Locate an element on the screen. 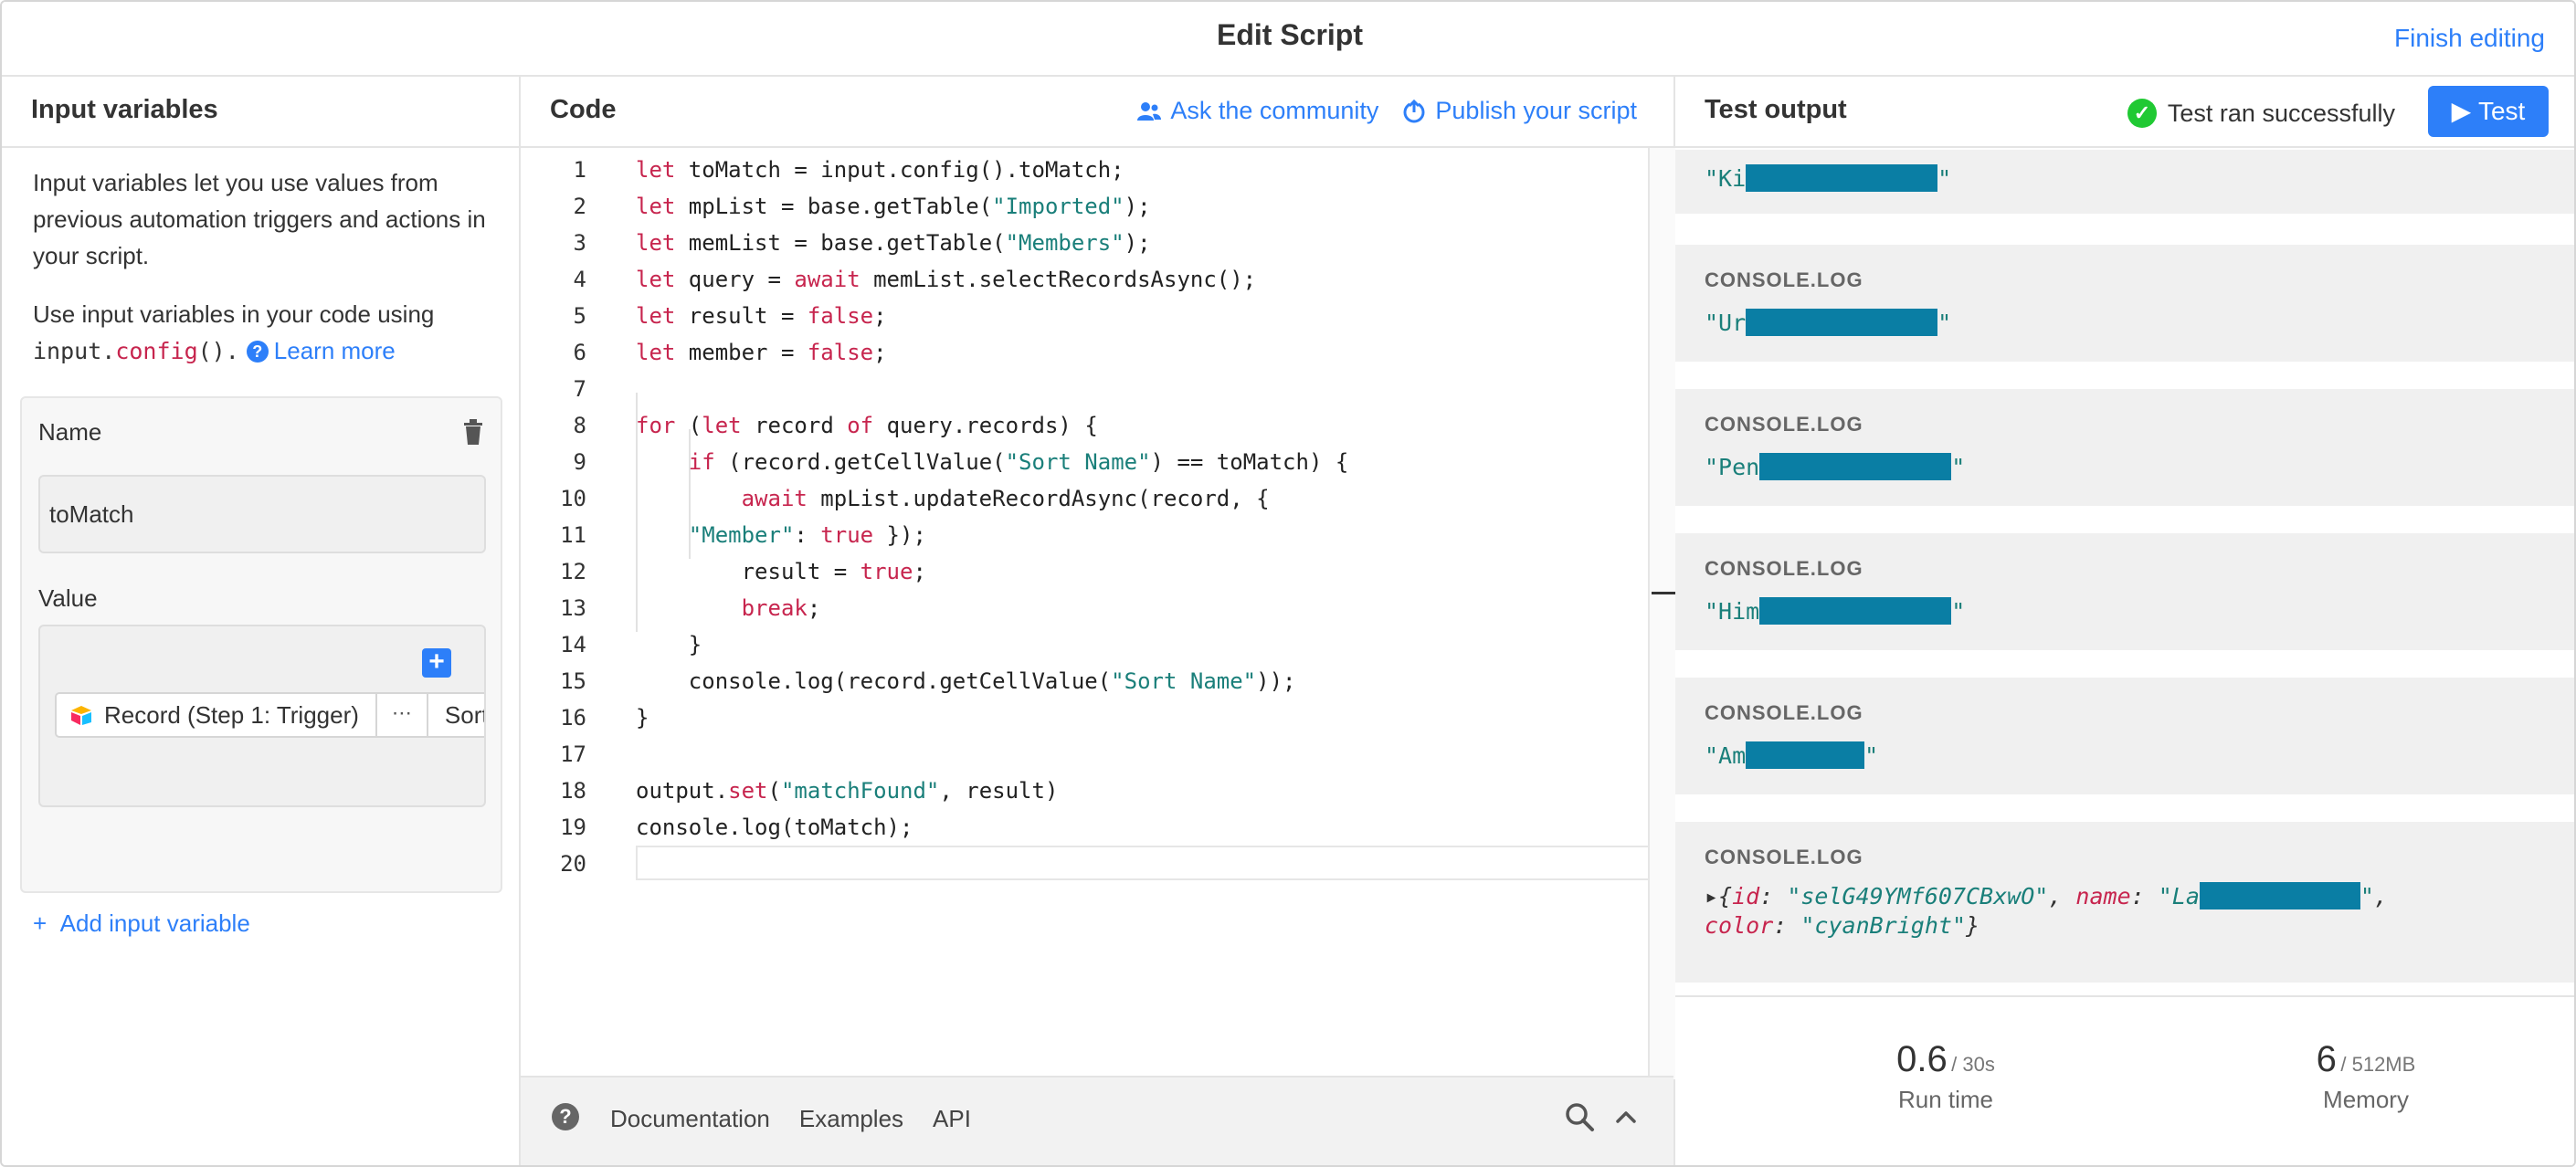 The height and width of the screenshot is (1167, 2576). documentation-link: Documentation is located at coordinates (690, 1119).